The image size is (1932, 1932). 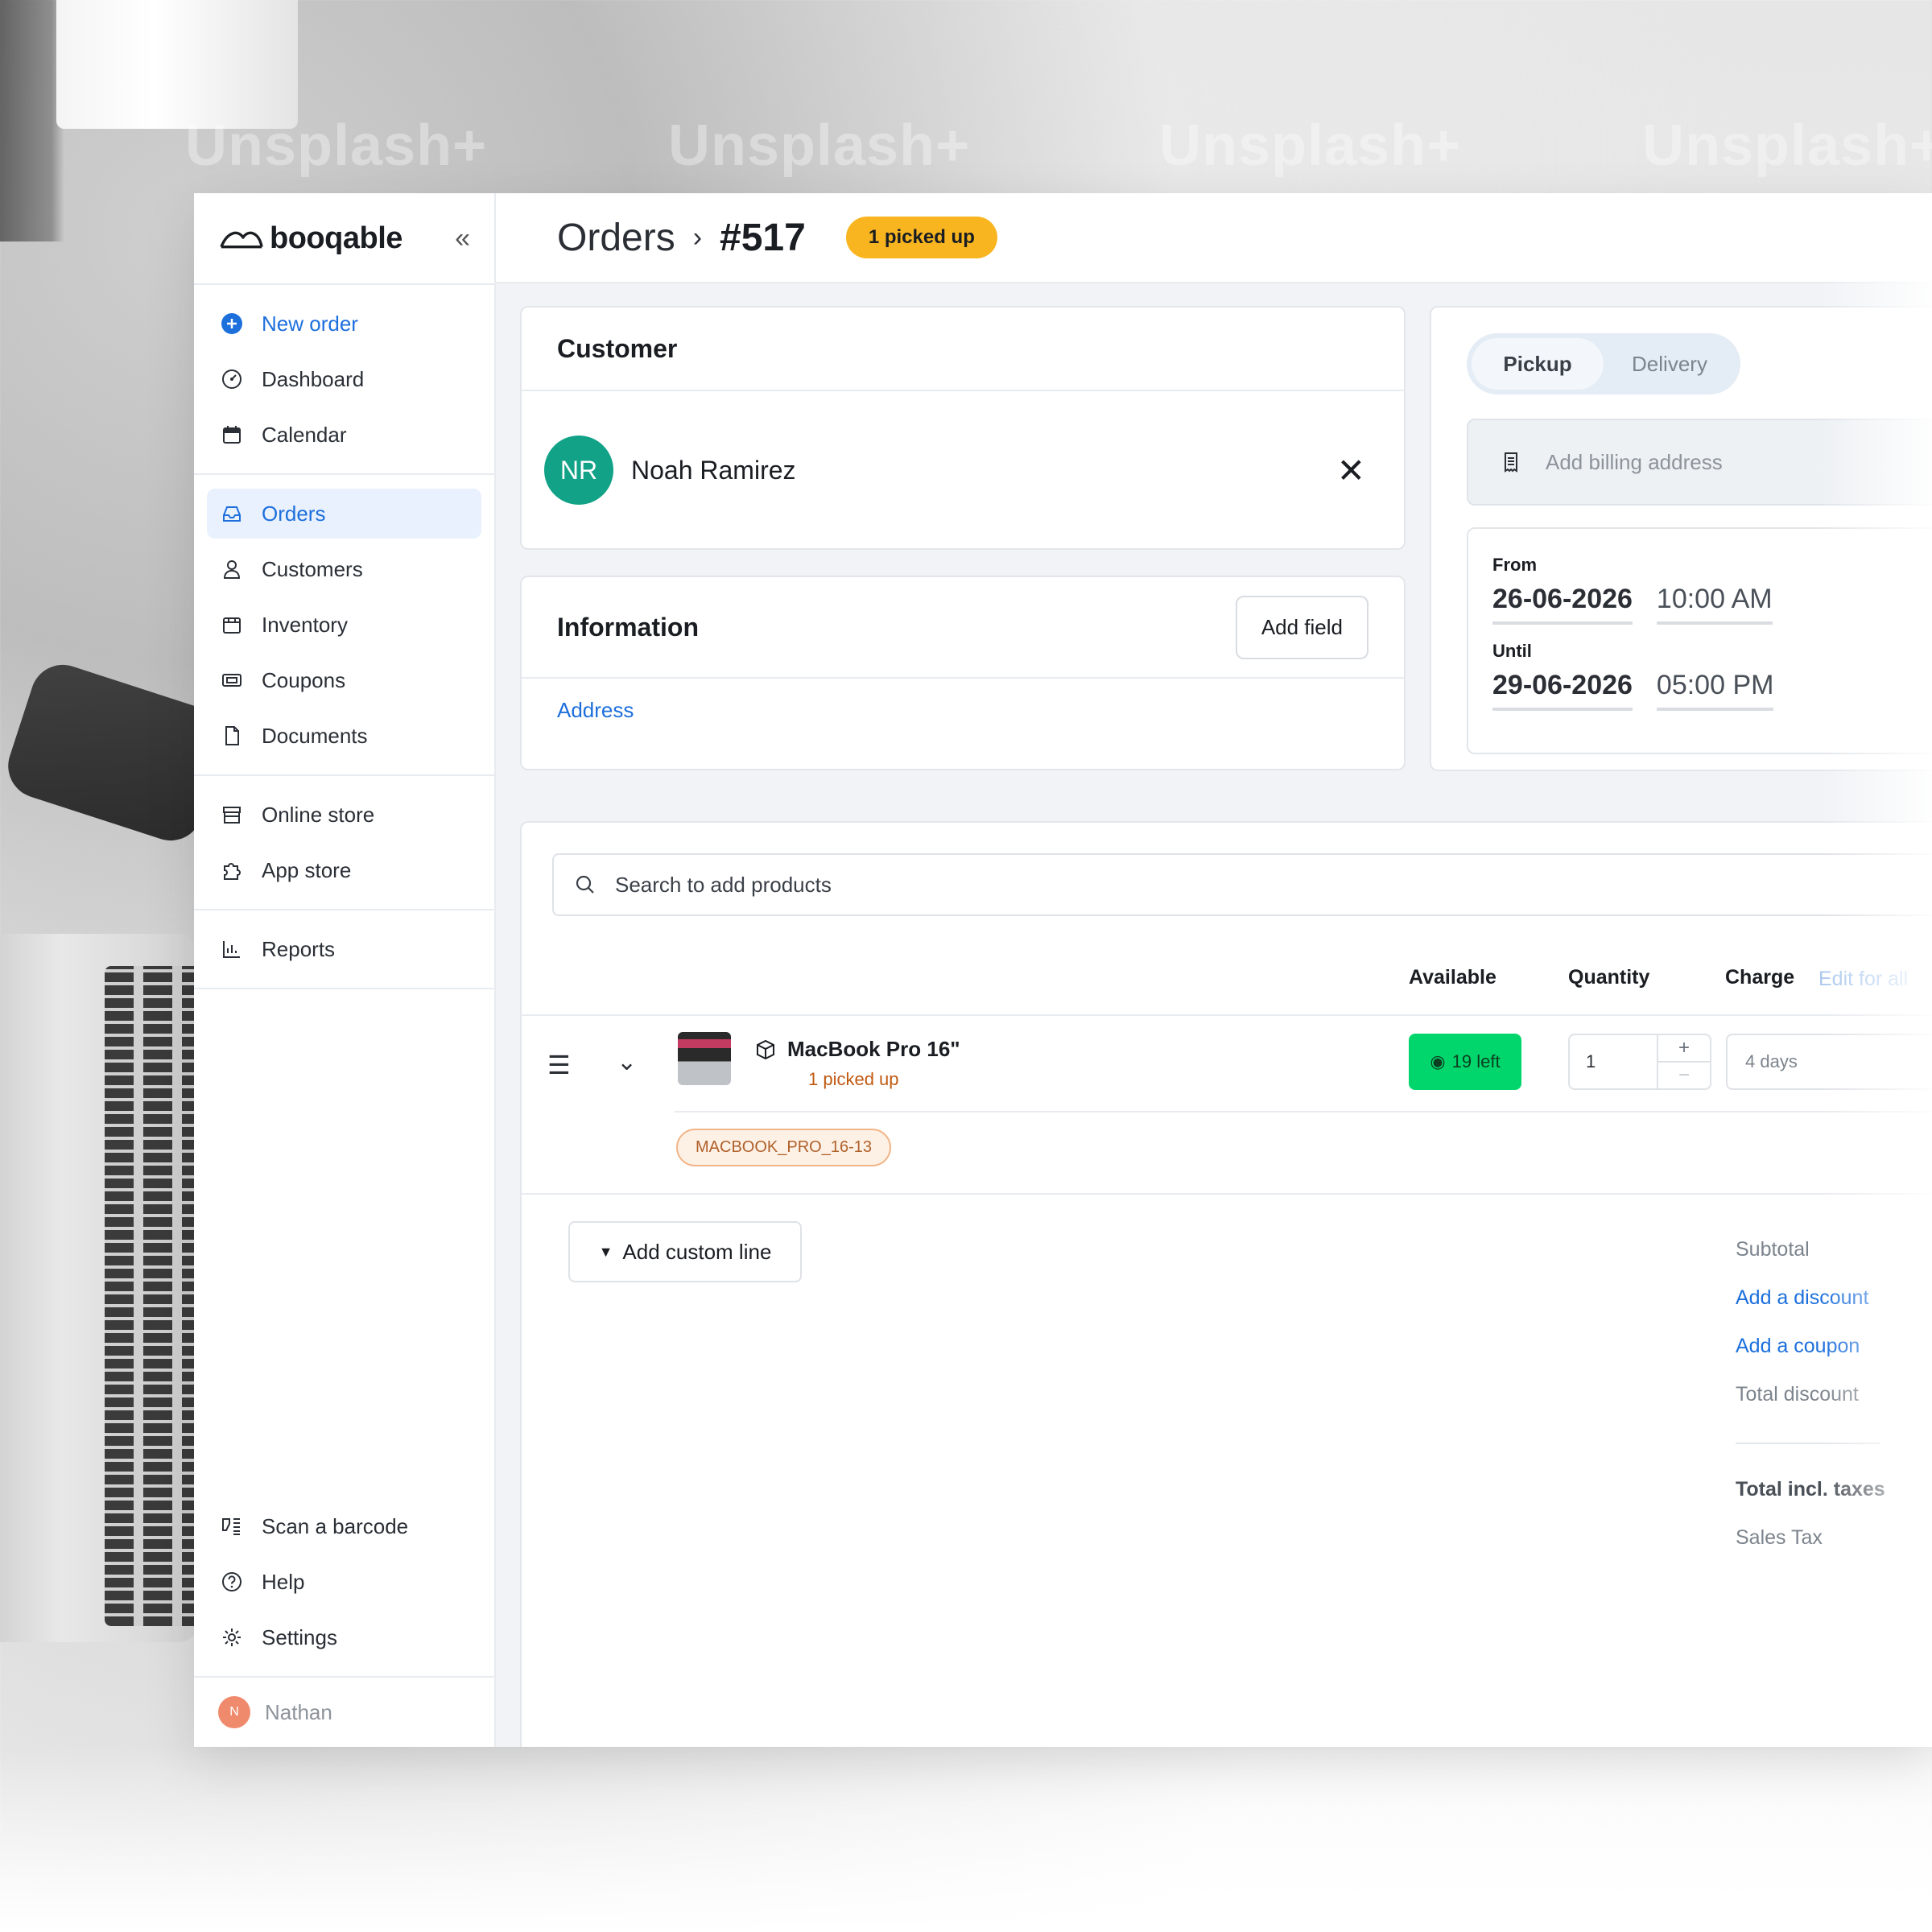 What do you see at coordinates (585, 885) in the screenshot?
I see `search-icon` at bounding box center [585, 885].